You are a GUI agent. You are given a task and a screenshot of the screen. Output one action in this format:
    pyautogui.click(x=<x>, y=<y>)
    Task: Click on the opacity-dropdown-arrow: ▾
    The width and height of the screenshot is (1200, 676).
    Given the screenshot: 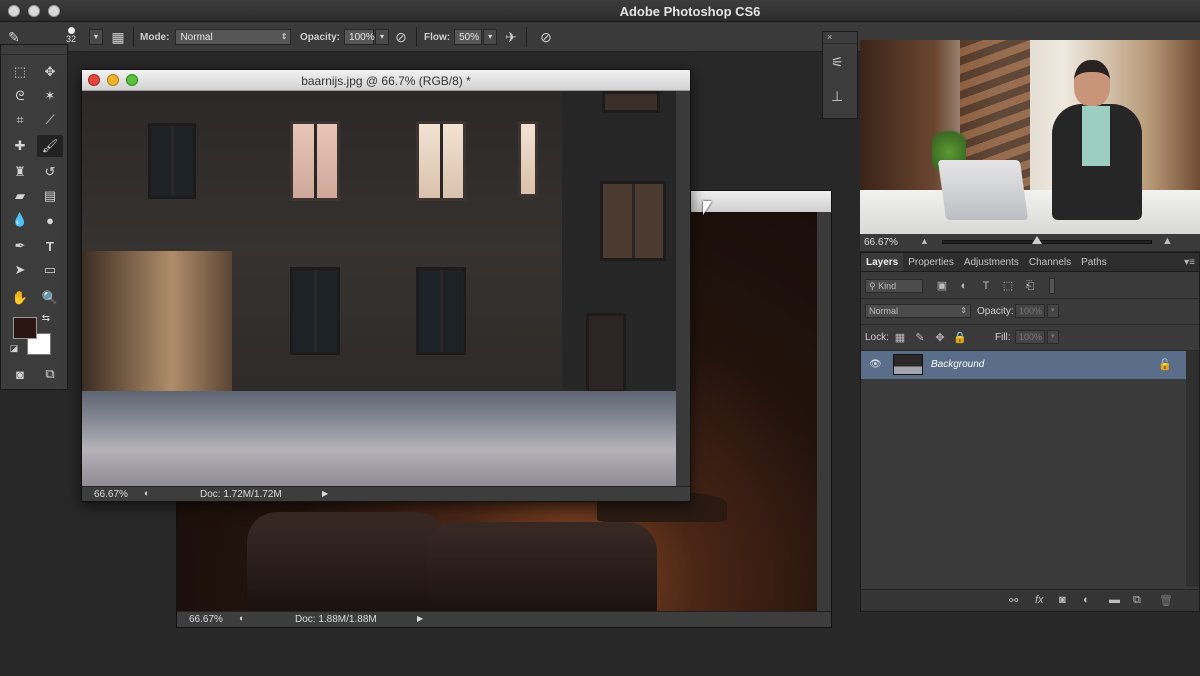 What is the action you would take?
    pyautogui.click(x=382, y=37)
    